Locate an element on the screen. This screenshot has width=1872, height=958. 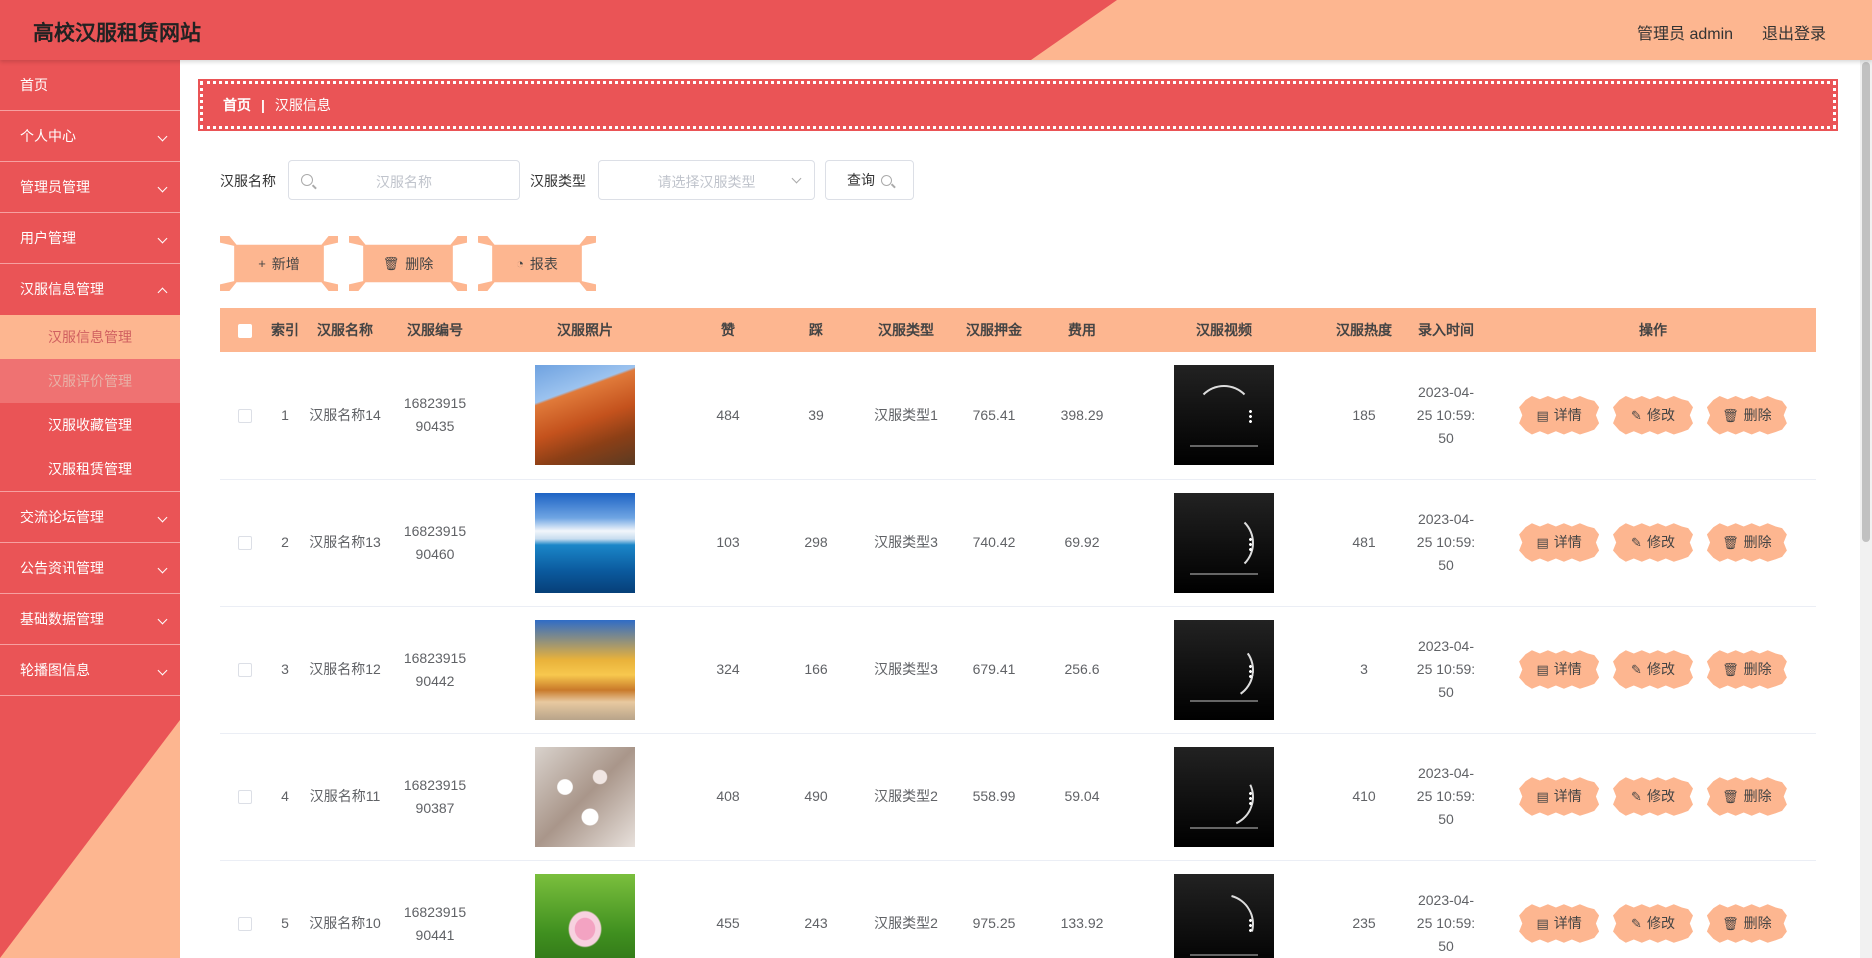
cell-deposit: 740.42 is located at coordinates (994, 543).